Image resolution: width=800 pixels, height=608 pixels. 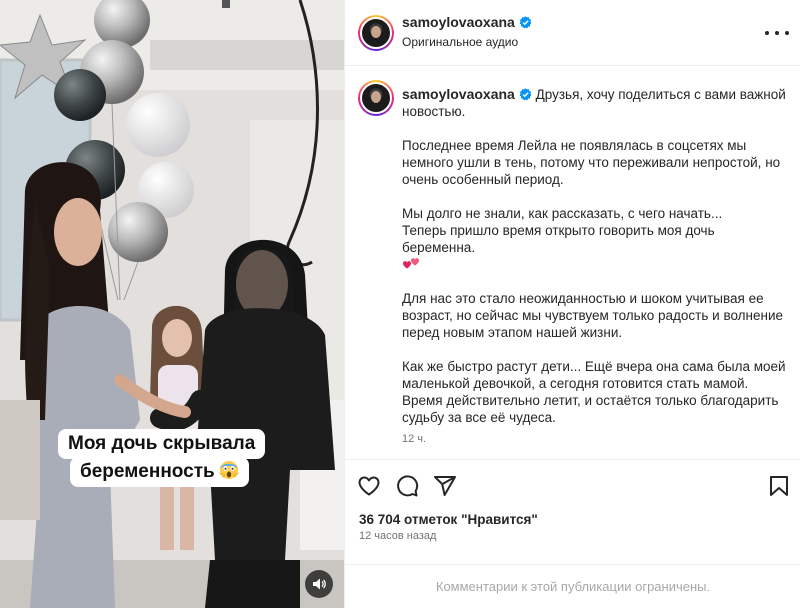 I want to click on caption-line-2-text: беременность, so click(x=147, y=471).